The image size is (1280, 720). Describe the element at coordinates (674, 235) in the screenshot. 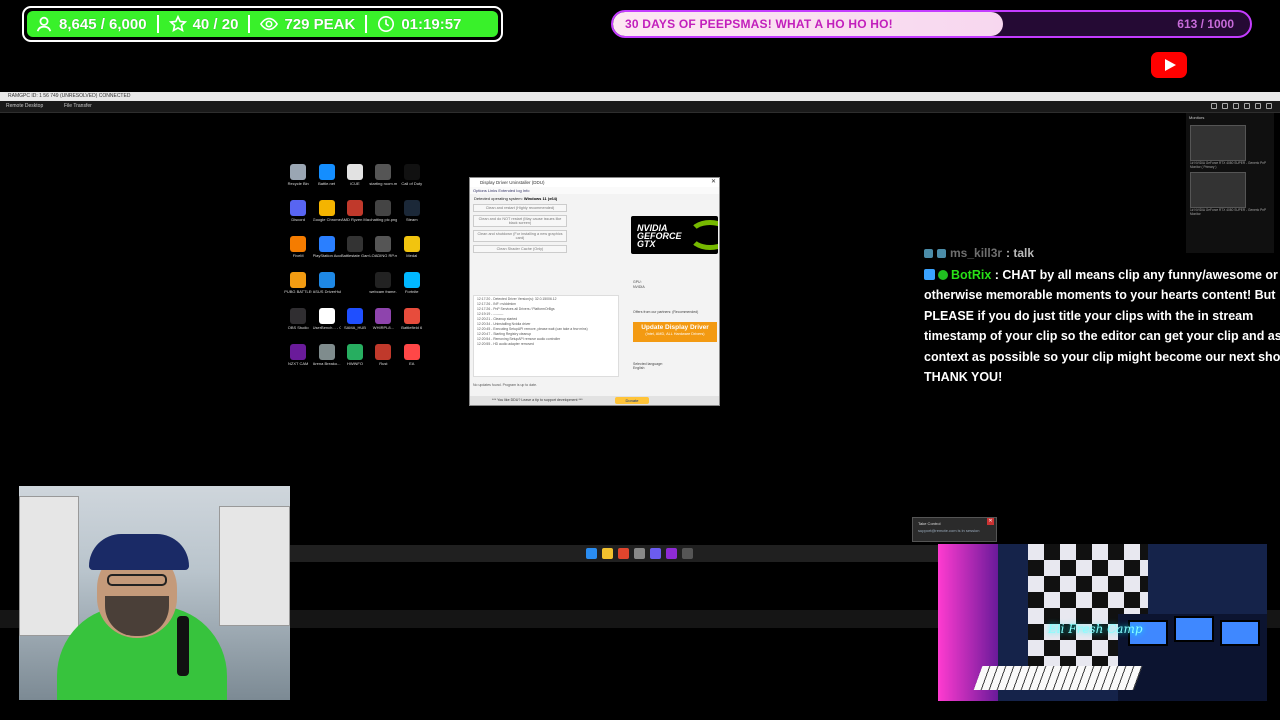

I see `nvidia-geforce-logo: NVIDIA GEFORCE GTX` at that location.